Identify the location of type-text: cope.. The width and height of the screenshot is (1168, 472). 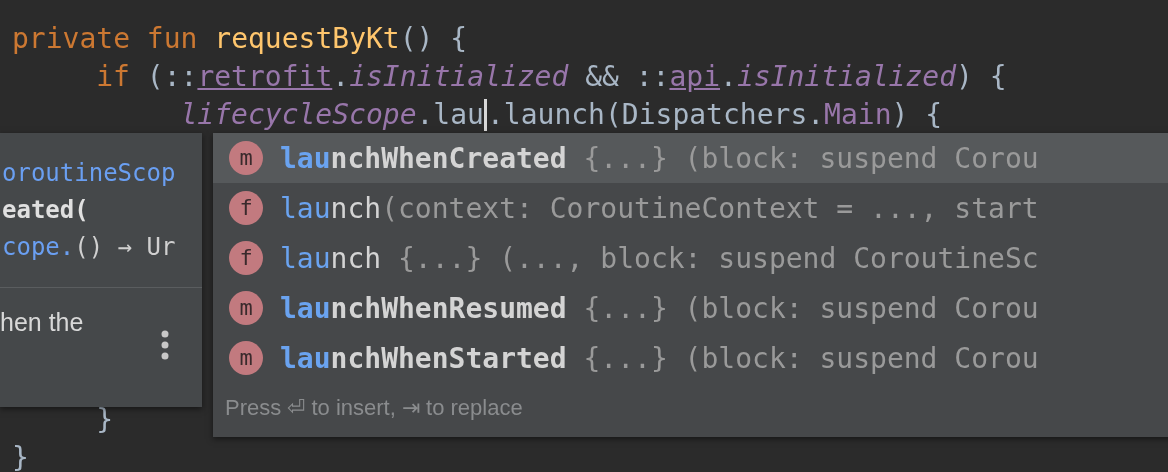
(38, 247).